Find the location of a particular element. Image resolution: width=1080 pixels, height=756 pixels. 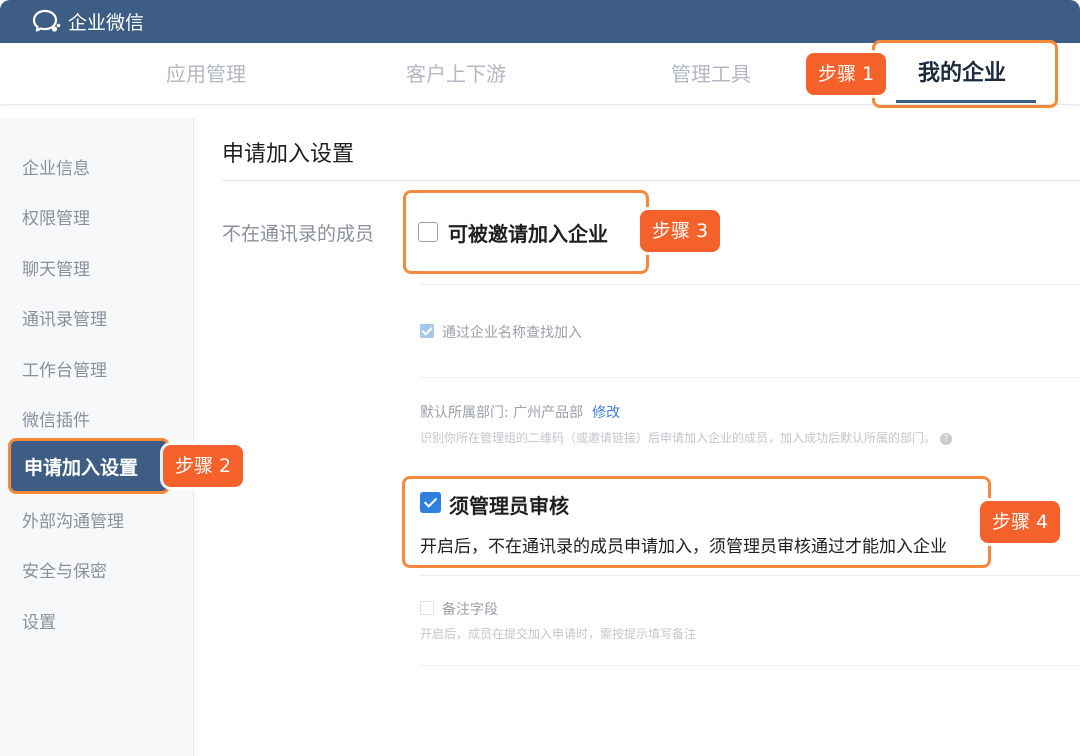

invite-checkbox is located at coordinates (428, 232).